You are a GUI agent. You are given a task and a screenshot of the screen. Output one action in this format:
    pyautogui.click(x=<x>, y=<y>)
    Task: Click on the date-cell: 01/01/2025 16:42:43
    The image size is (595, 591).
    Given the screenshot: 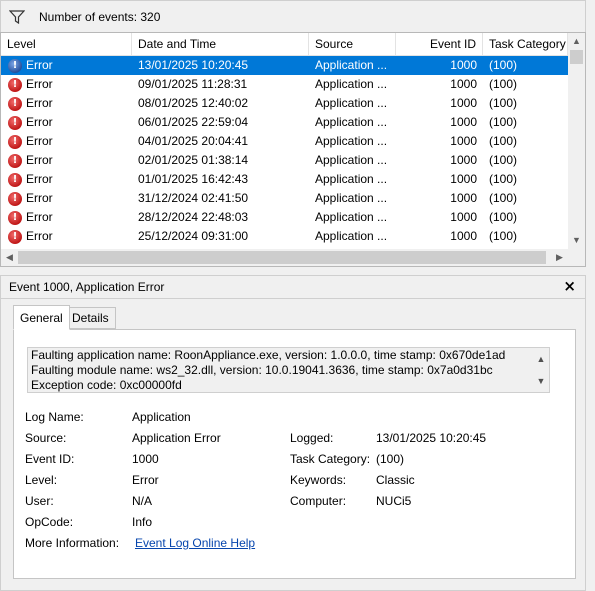 What is the action you would take?
    pyautogui.click(x=193, y=179)
    